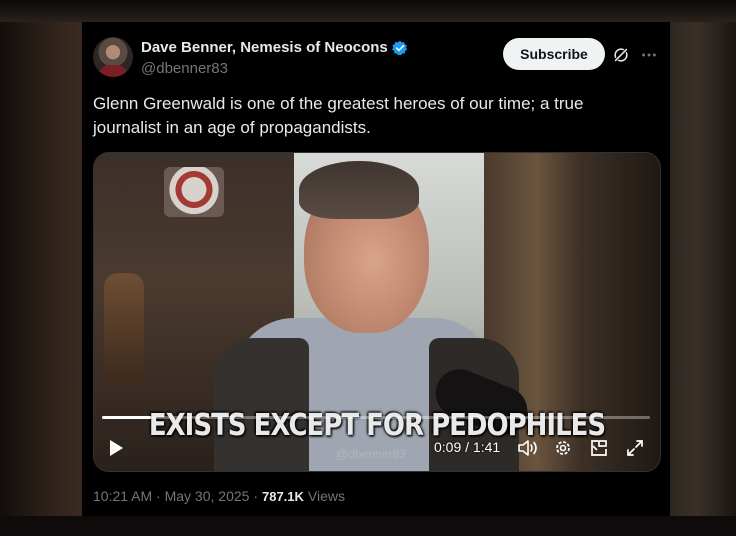  I want to click on video-scene-lamp, so click(124, 328).